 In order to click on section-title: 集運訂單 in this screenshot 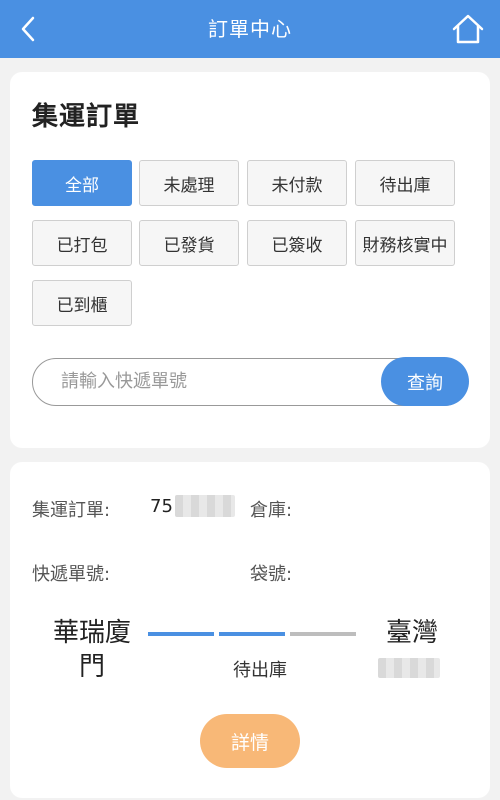, I will do `click(86, 117)`.